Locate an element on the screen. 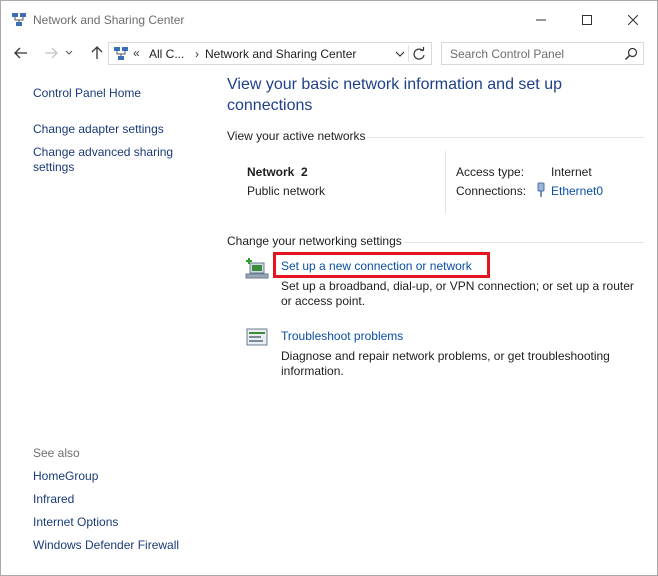 The height and width of the screenshot is (576, 658). see-also-infrared-link: Infrared is located at coordinates (53, 499).